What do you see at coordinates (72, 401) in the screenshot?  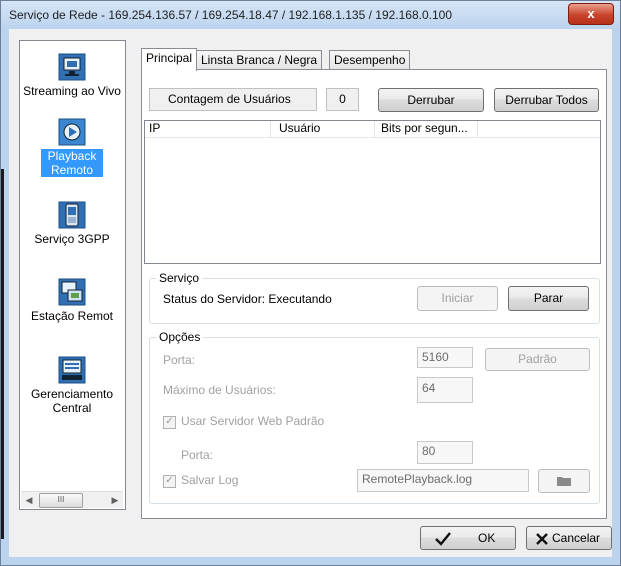 I see `sidebar-item-label: Gerenciamento Central` at bounding box center [72, 401].